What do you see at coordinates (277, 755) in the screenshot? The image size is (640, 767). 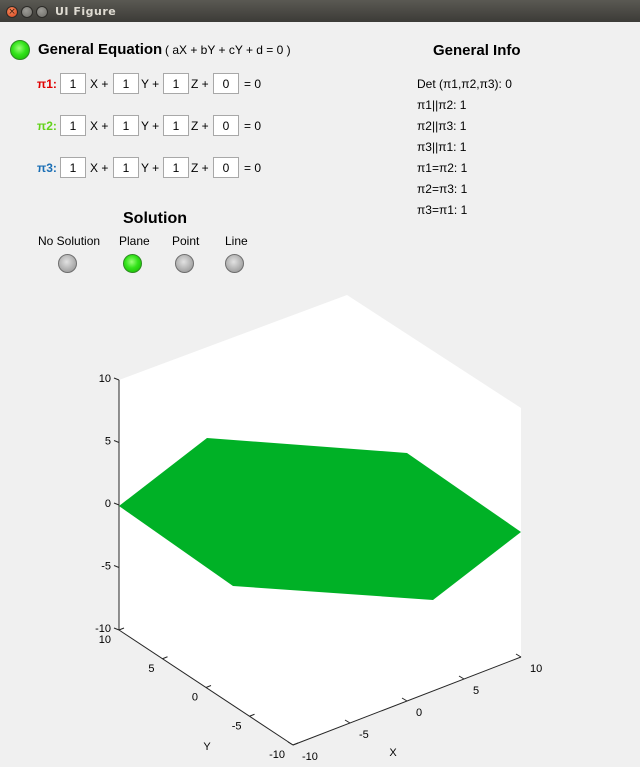 I see `y-tick-label: -10` at bounding box center [277, 755].